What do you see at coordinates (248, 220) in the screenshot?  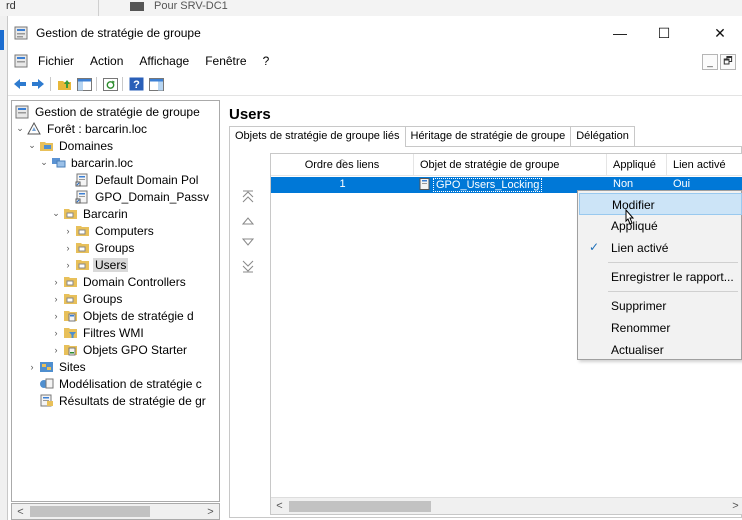 I see `move-up-icon` at bounding box center [248, 220].